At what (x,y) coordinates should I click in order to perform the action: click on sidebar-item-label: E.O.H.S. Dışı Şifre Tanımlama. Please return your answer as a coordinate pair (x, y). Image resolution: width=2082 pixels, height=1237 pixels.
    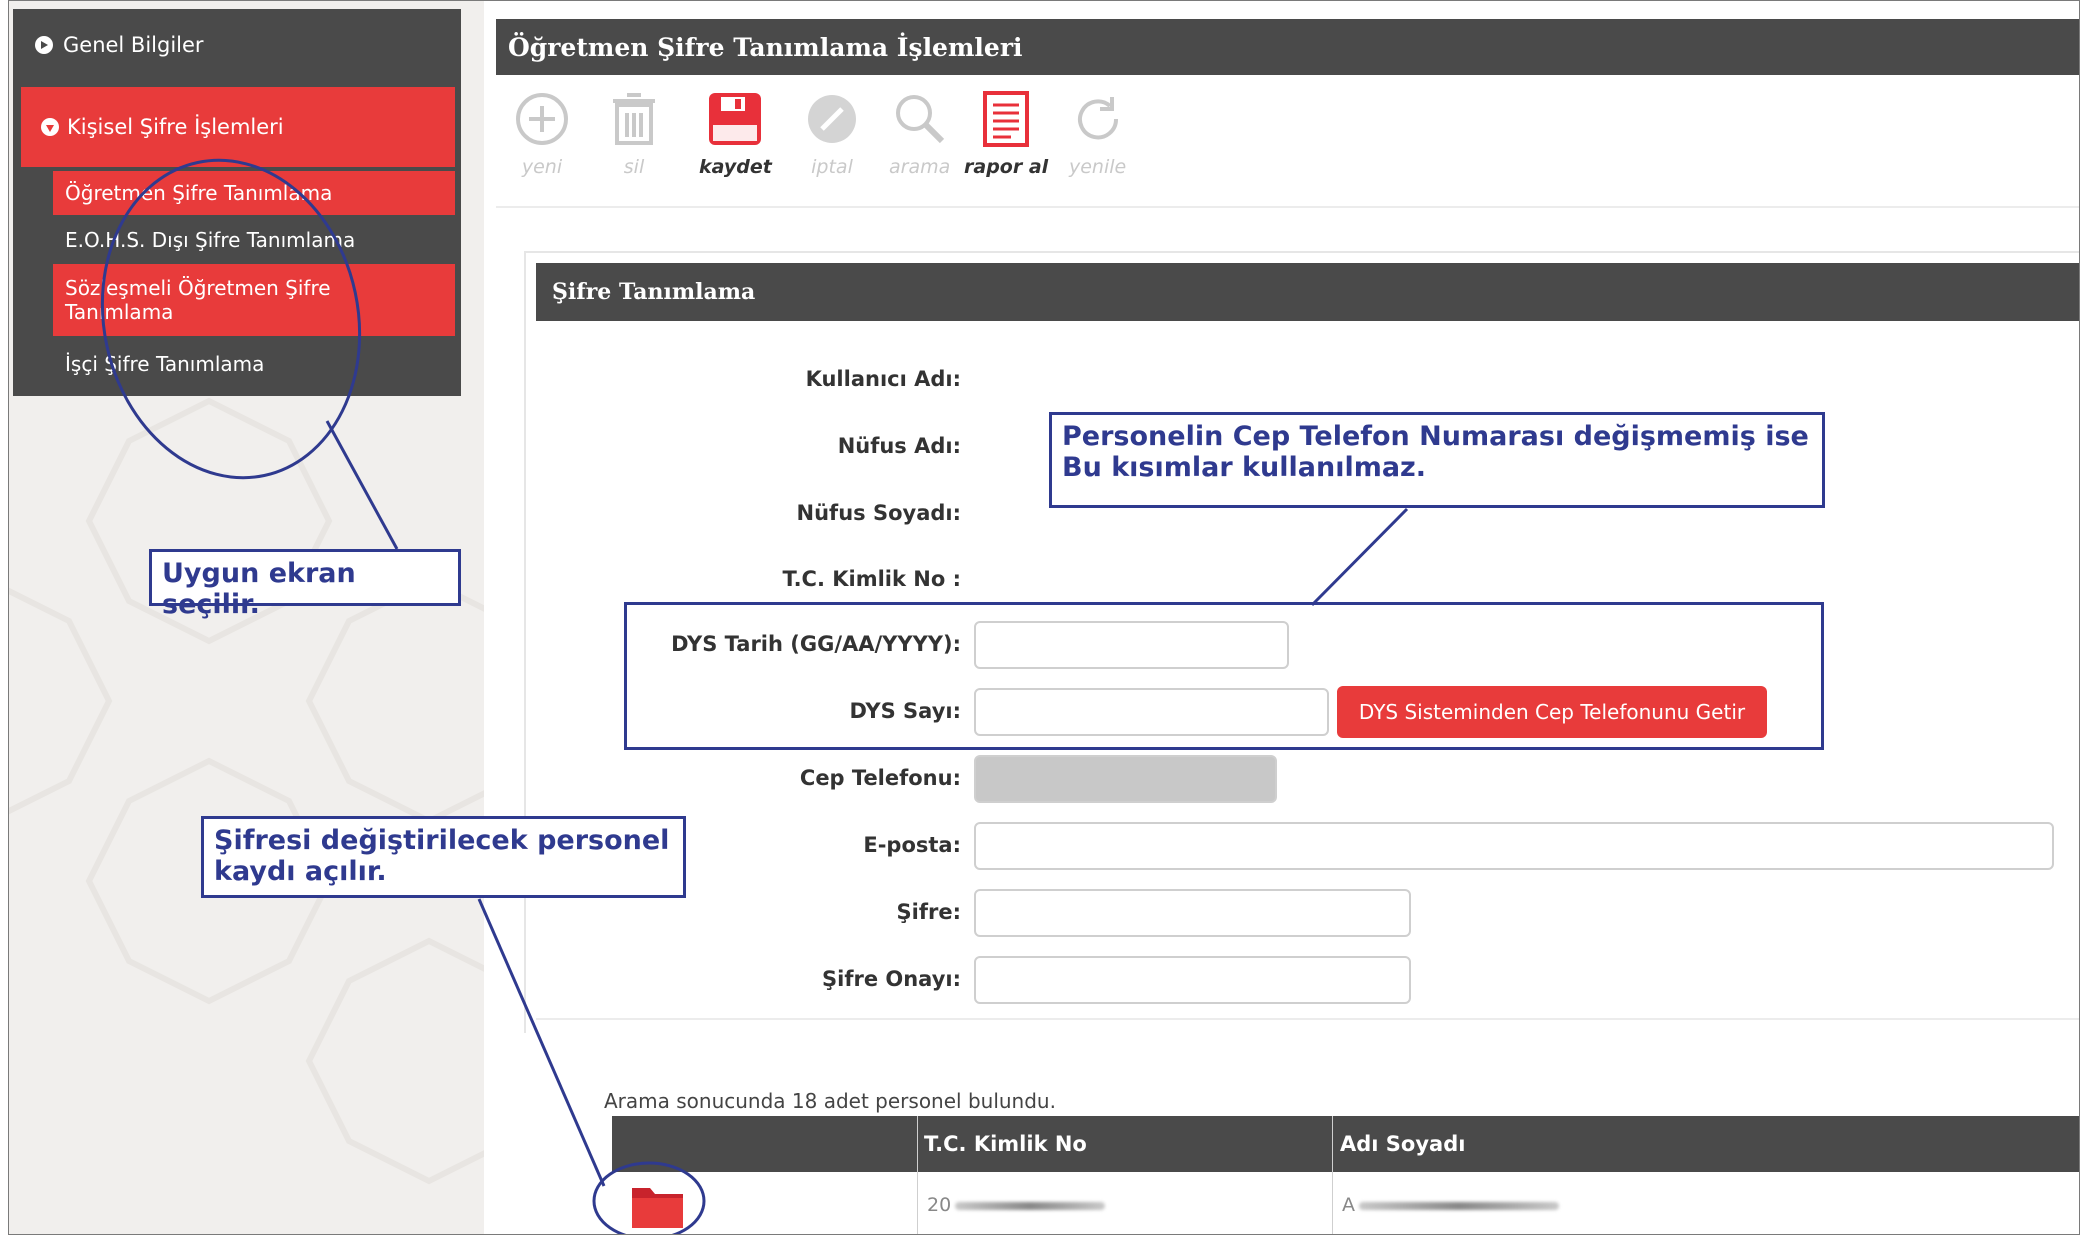
    Looking at the image, I should click on (210, 240).